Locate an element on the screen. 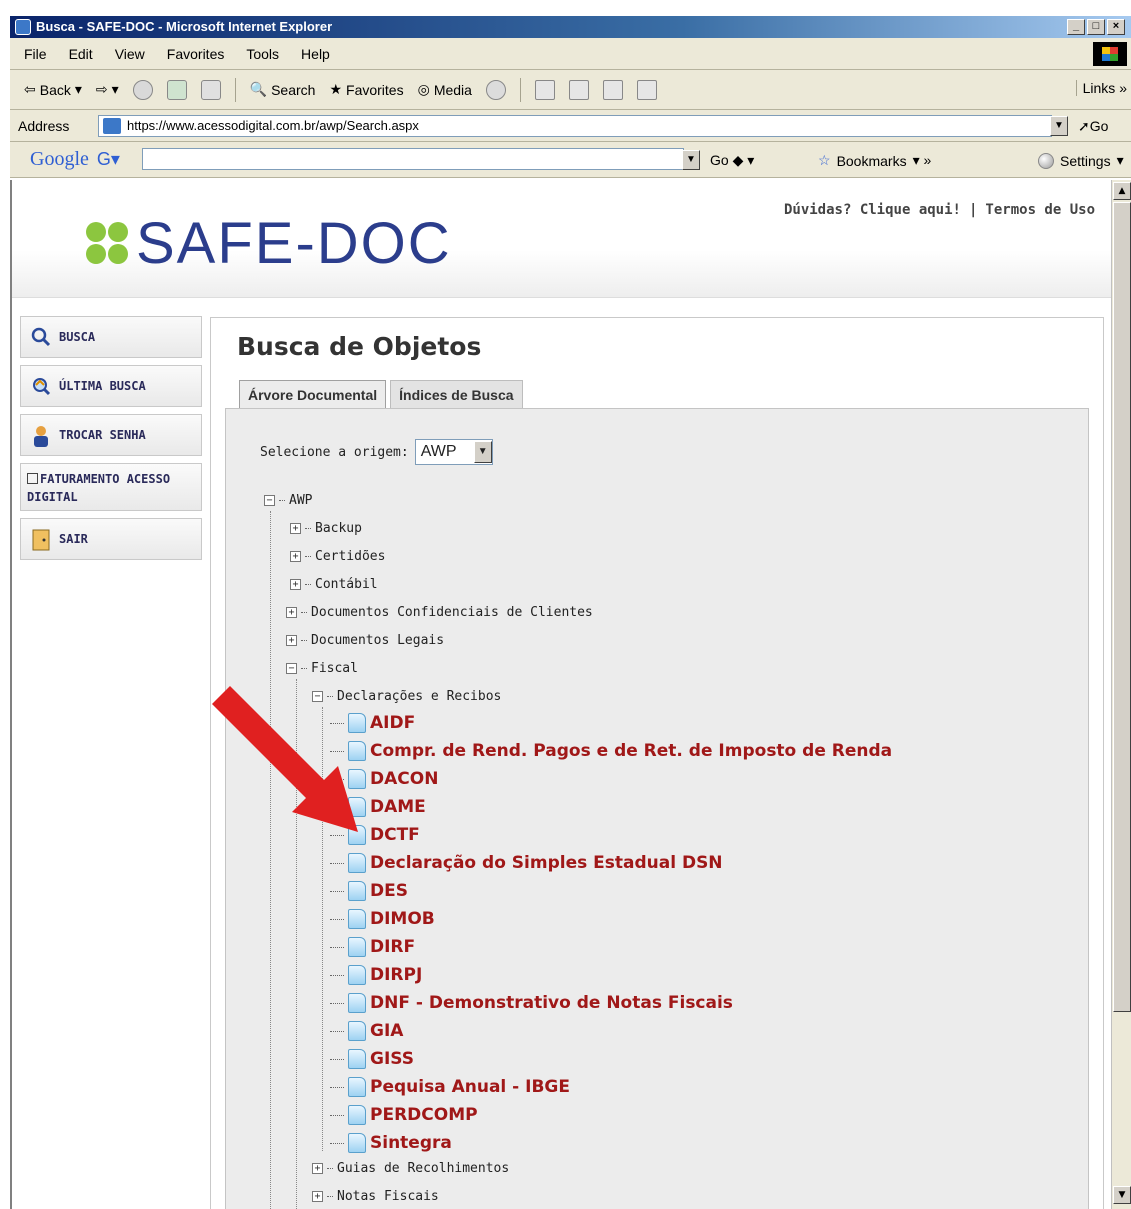 Image resolution: width=1131 pixels, height=1209 pixels. settings-button: Settings ▾ is located at coordinates (1081, 160).